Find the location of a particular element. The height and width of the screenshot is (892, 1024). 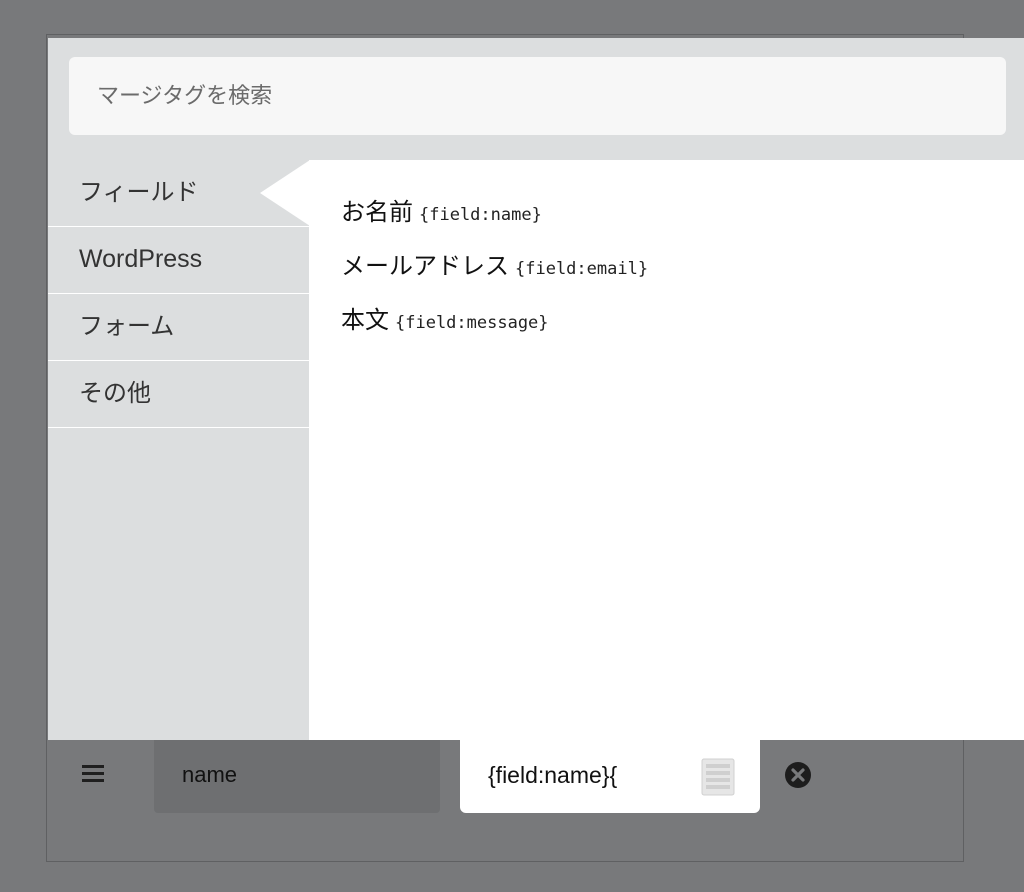

sidebar-item-label: WordPress is located at coordinates (141, 259).